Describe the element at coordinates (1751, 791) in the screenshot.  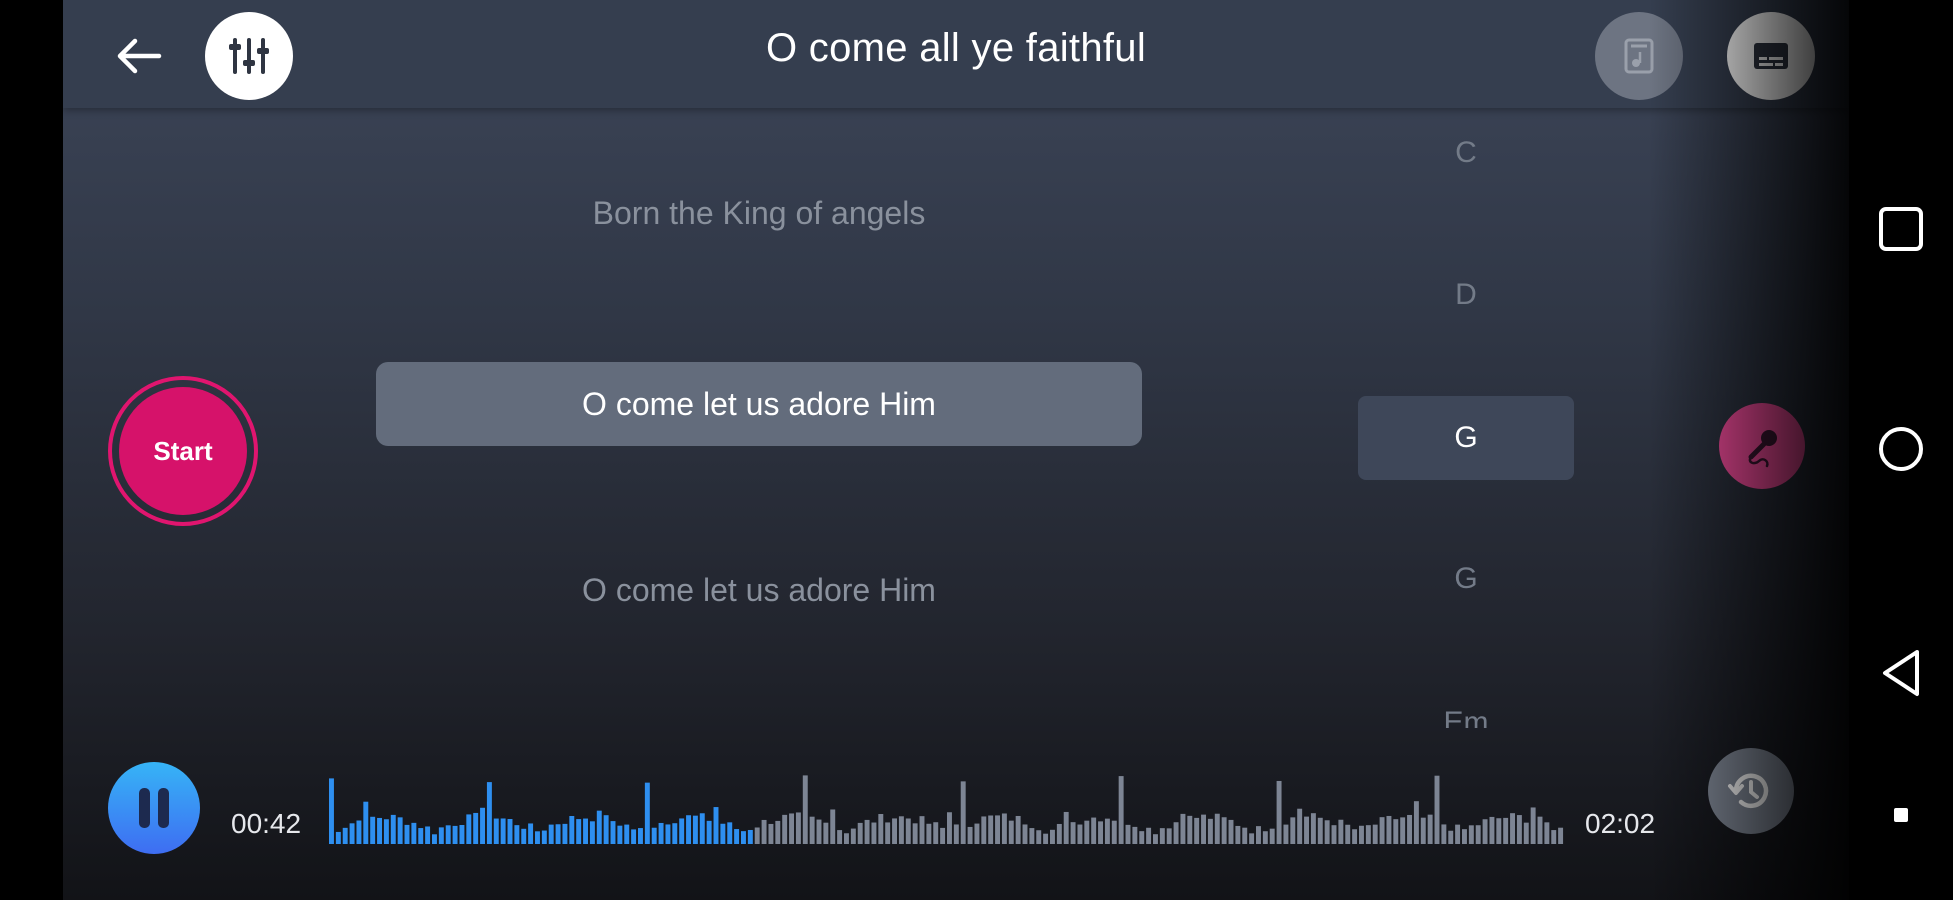
I see `replay-history-button` at that location.